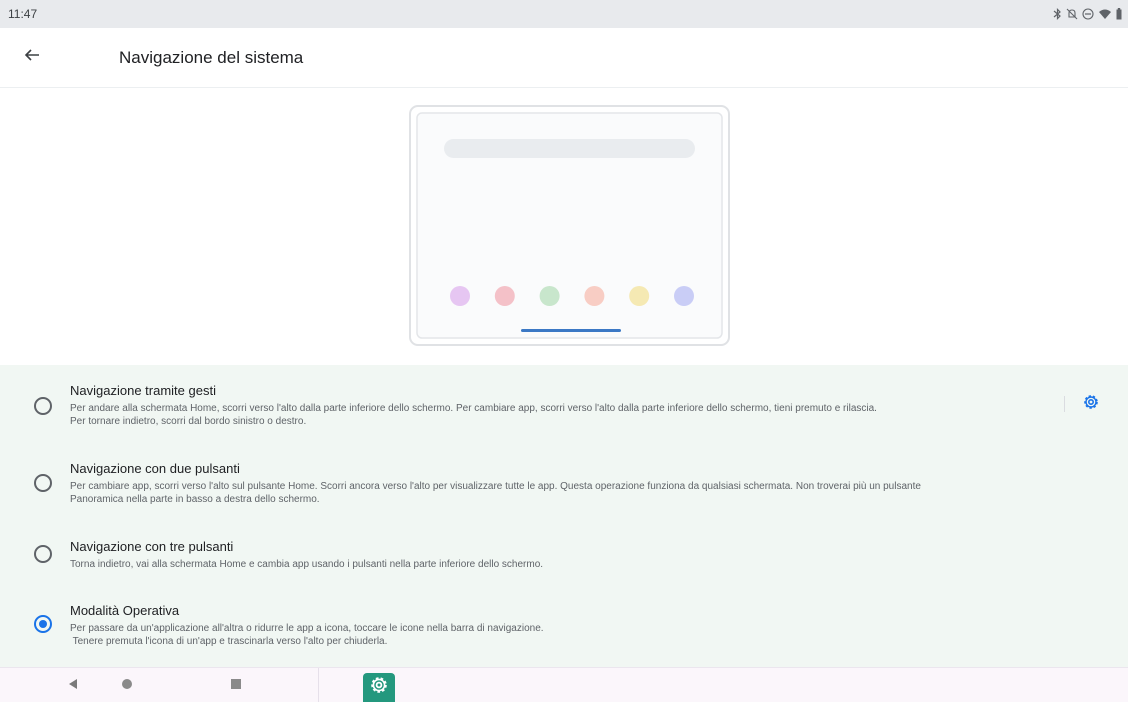 The width and height of the screenshot is (1128, 702). Describe the element at coordinates (23, 14) in the screenshot. I see `status-time: 11:47` at that location.